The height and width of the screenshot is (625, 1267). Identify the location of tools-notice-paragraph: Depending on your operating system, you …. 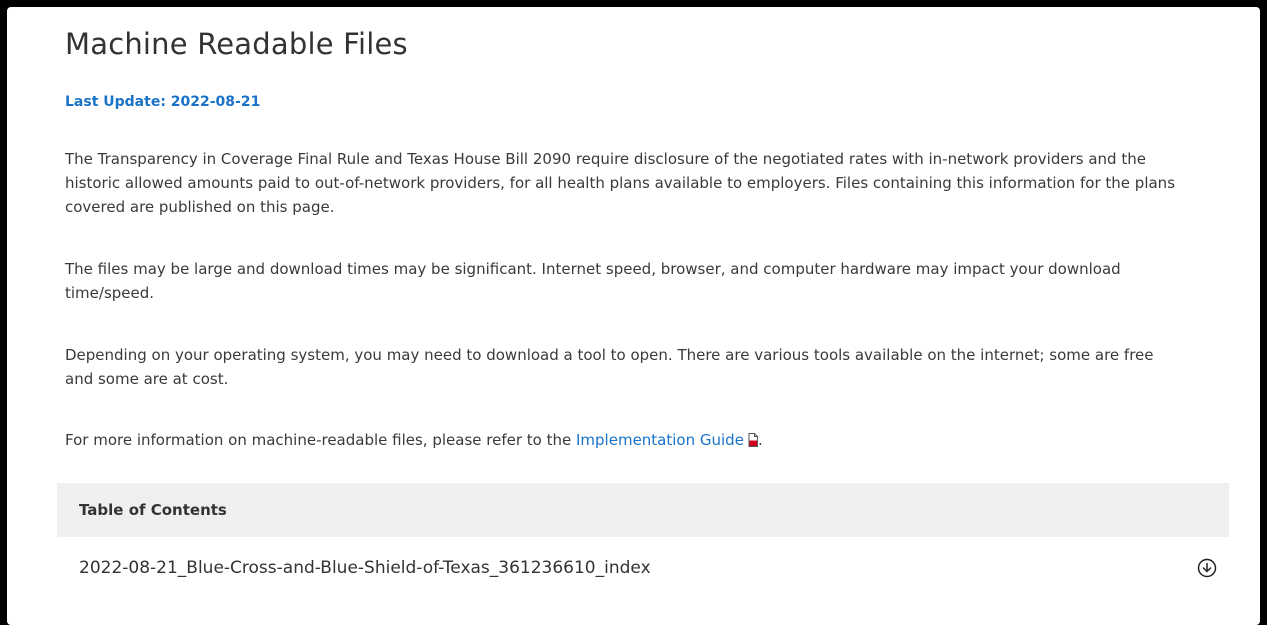
(609, 367).